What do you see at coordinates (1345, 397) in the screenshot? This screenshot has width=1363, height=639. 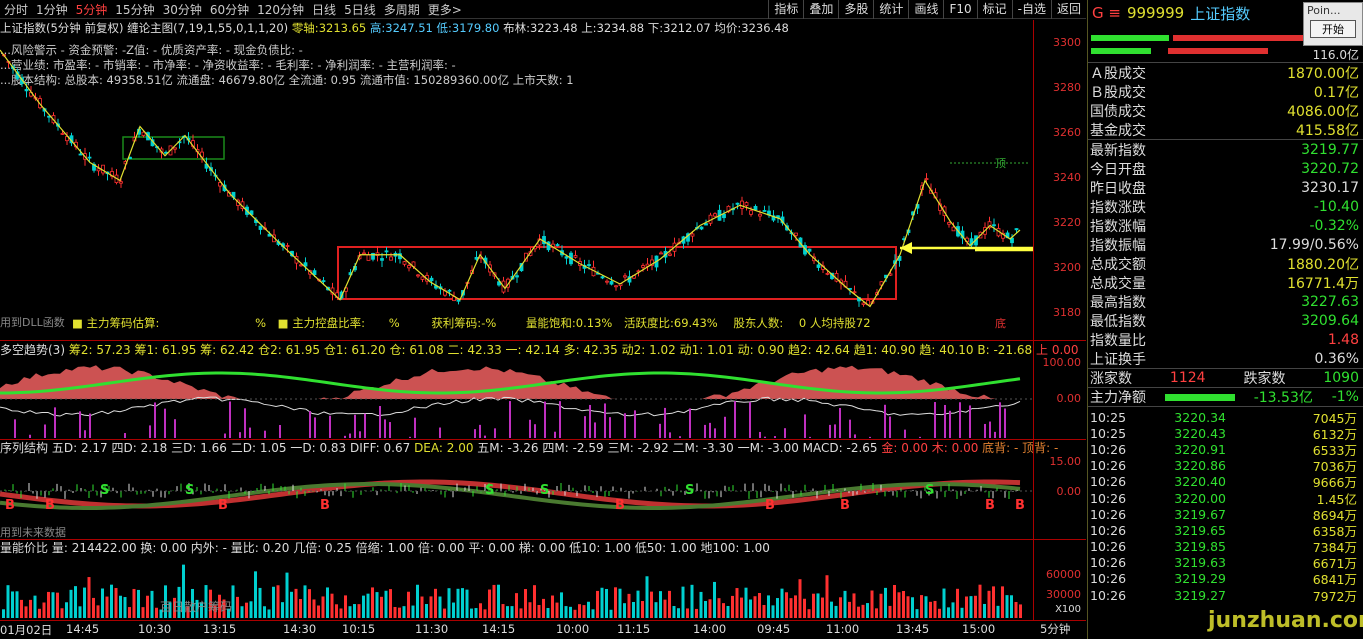 I see `flow-pct: -1%` at bounding box center [1345, 397].